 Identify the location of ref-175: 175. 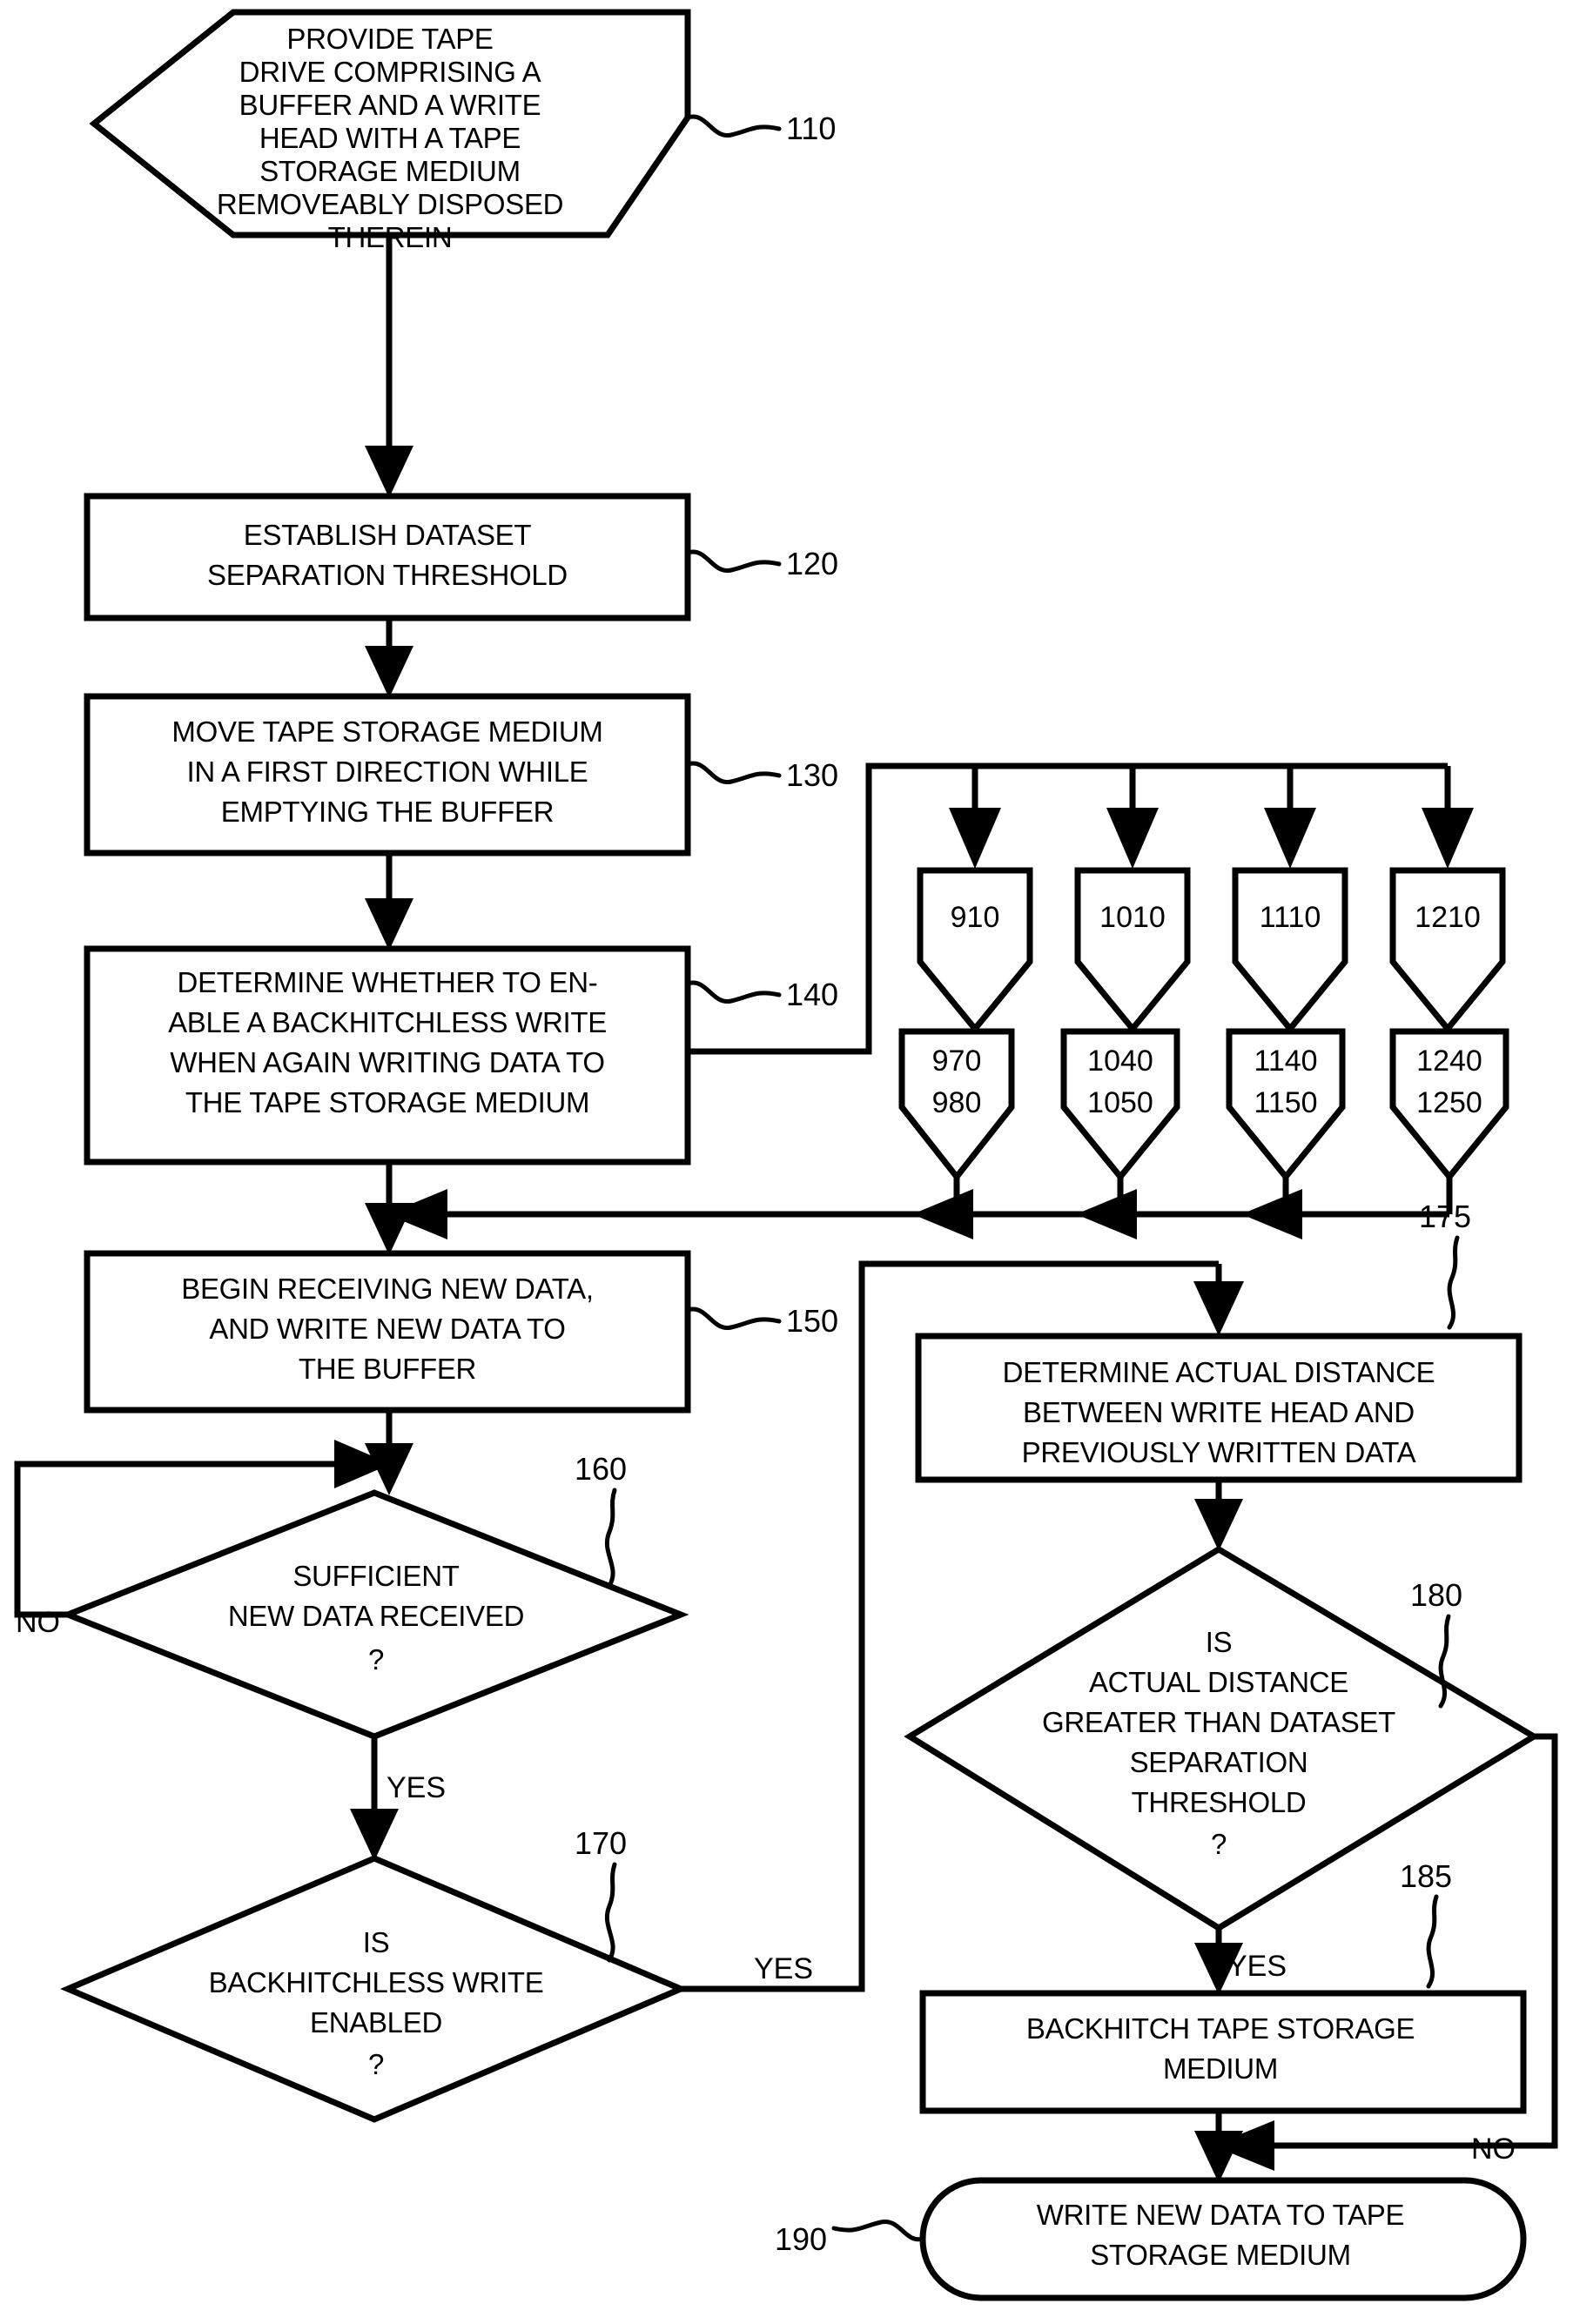
(1445, 1216).